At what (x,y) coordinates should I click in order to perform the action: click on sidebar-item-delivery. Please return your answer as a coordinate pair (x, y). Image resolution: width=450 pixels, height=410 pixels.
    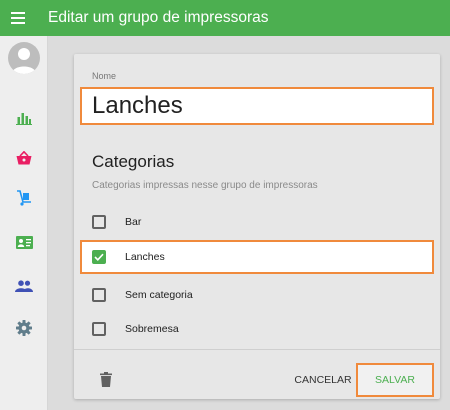
    Looking at the image, I should click on (24, 198).